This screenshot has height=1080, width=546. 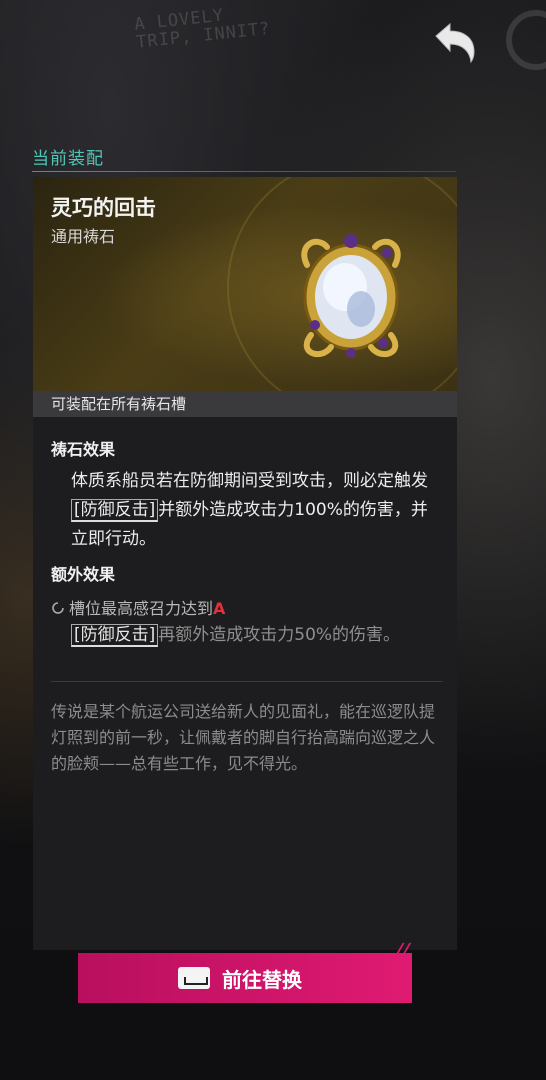 I want to click on charm-image, so click(x=351, y=296).